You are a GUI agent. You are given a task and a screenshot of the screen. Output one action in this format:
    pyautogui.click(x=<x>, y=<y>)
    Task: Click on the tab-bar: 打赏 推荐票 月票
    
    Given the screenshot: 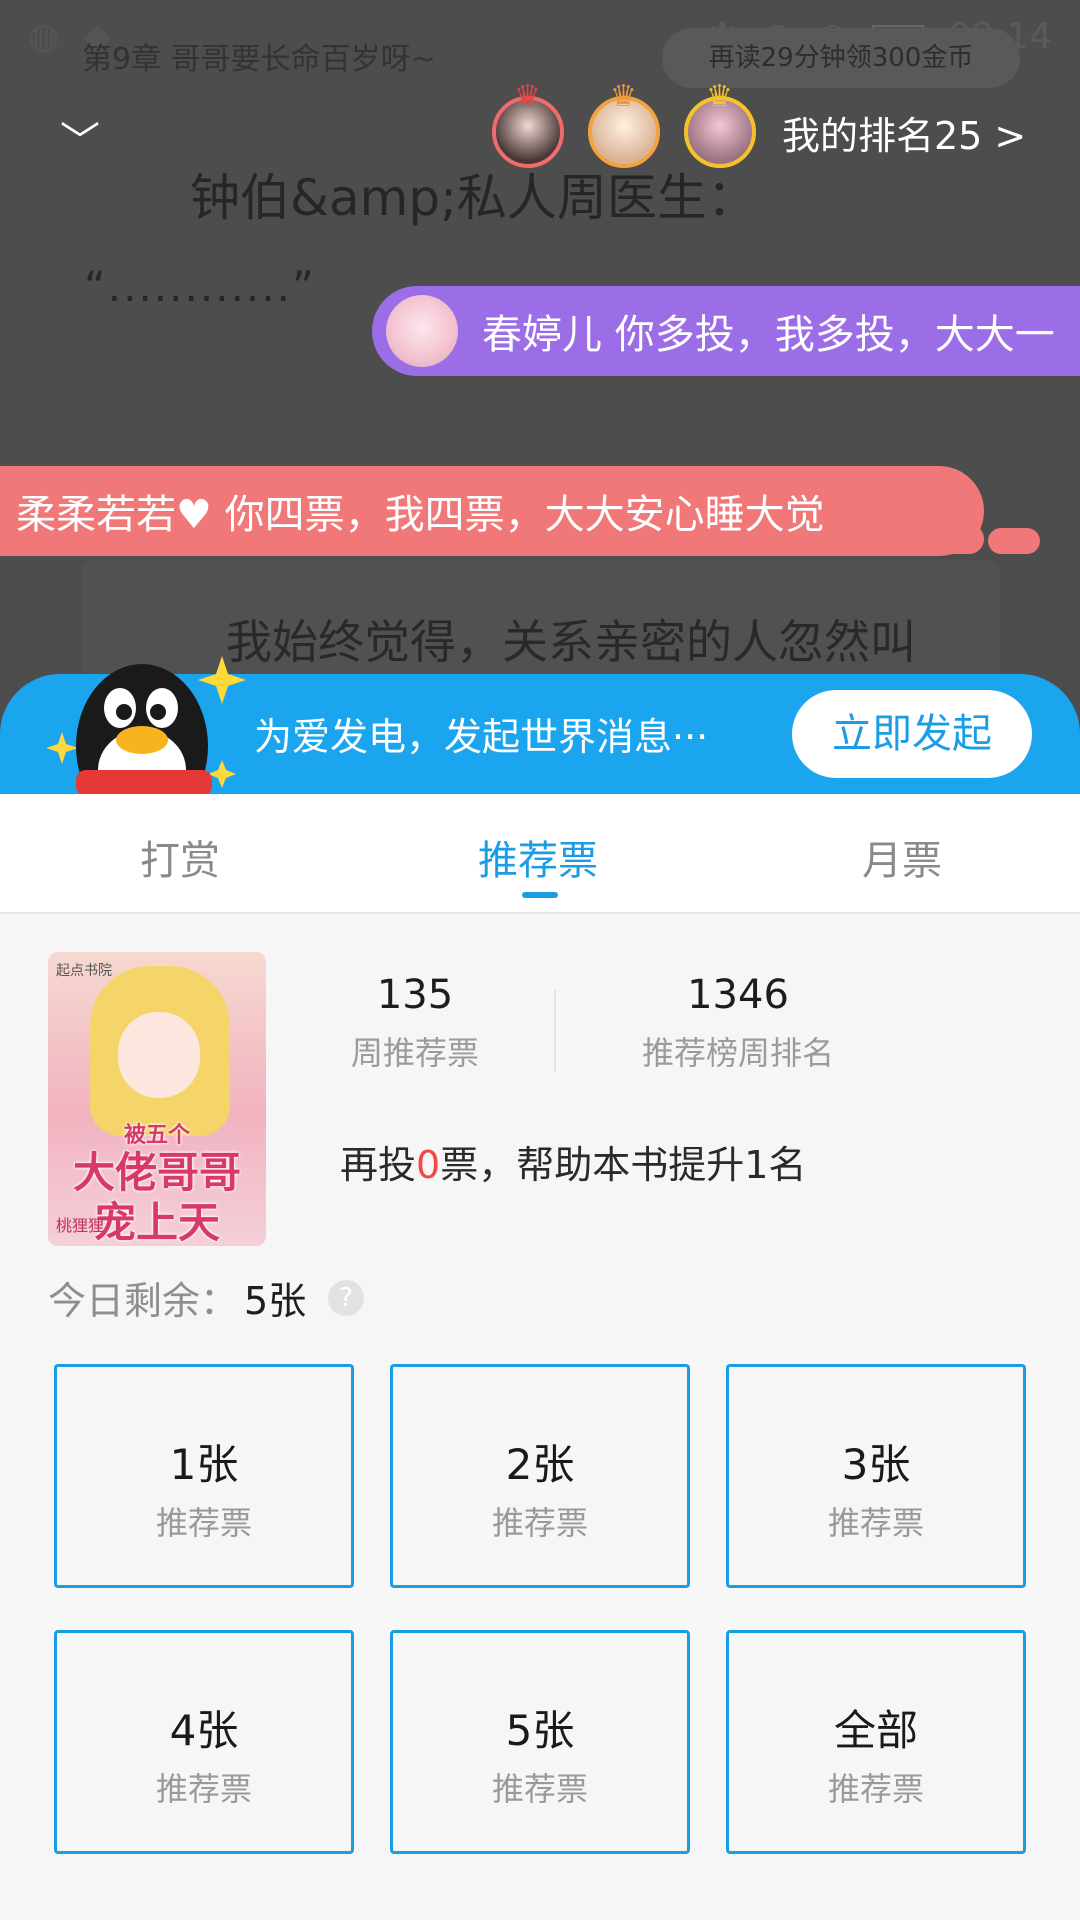 What is the action you would take?
    pyautogui.click(x=540, y=854)
    